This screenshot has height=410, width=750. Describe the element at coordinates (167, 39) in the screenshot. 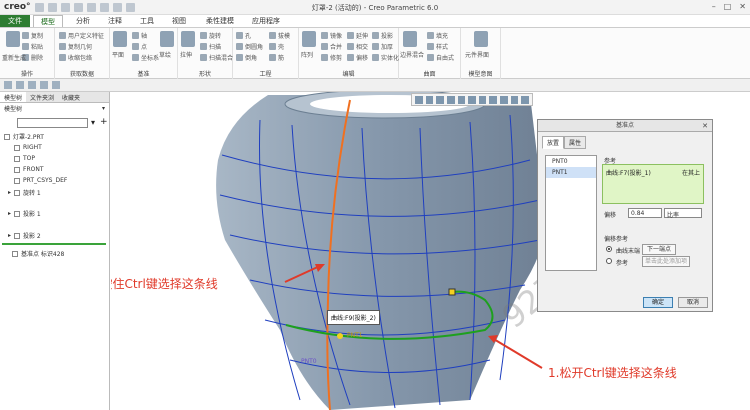

I see `sketch-icon` at that location.